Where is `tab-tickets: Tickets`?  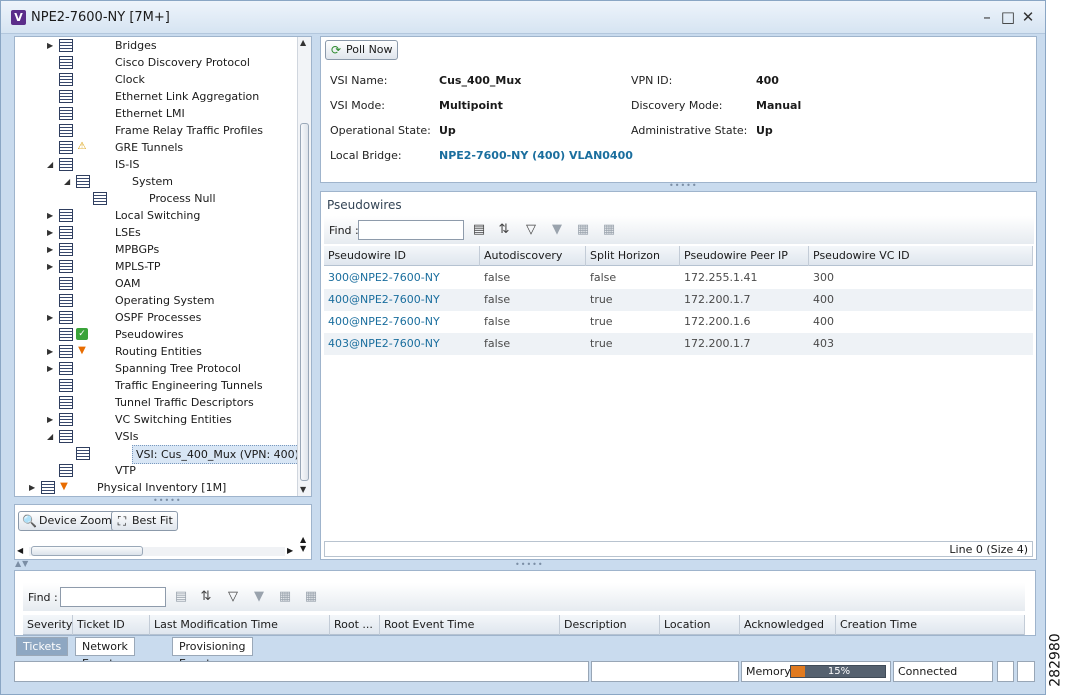 tab-tickets: Tickets is located at coordinates (42, 646).